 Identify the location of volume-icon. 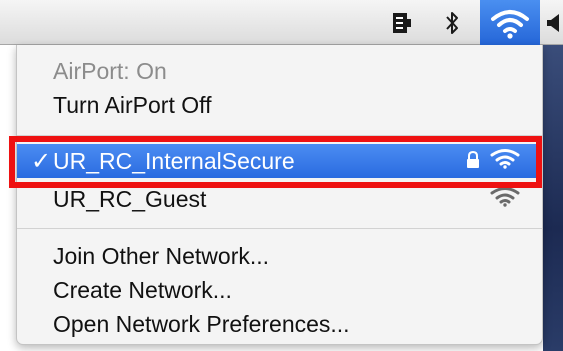
(553, 23).